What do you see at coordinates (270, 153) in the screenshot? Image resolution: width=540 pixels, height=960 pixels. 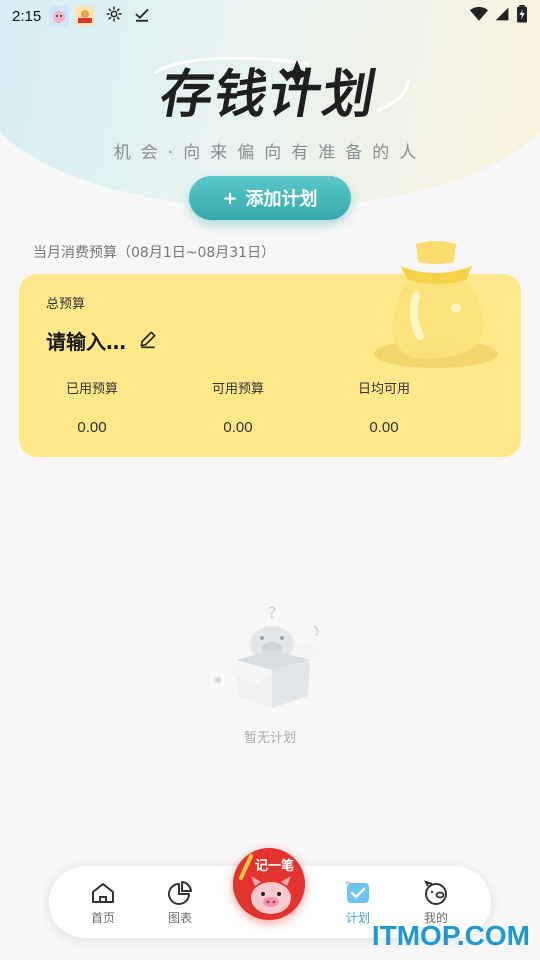 I see `page-subtitle: 机会·向来偏向有准备的人` at bounding box center [270, 153].